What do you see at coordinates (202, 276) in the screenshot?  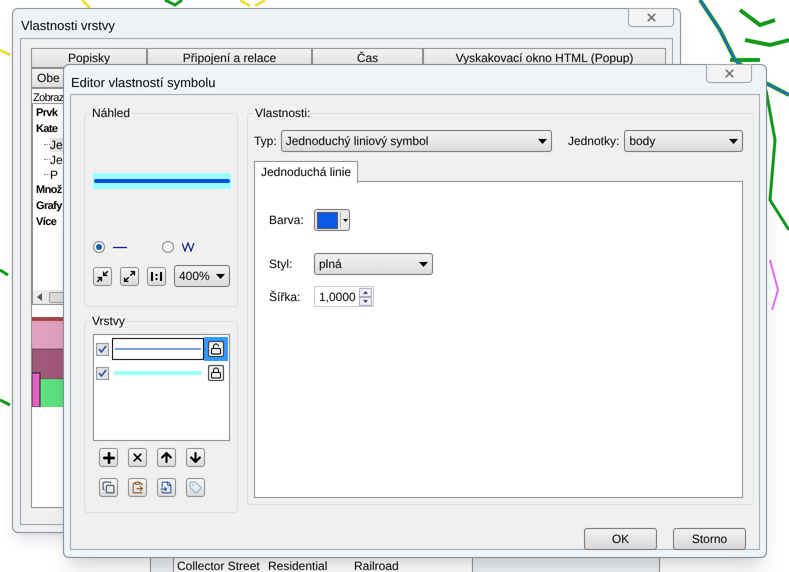 I see `zoom-dropdown: 400%` at bounding box center [202, 276].